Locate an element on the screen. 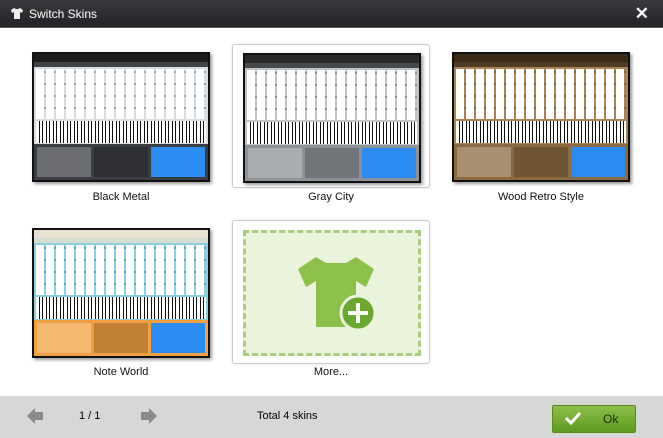  skin-tile-gray-city is located at coordinates (331, 116).